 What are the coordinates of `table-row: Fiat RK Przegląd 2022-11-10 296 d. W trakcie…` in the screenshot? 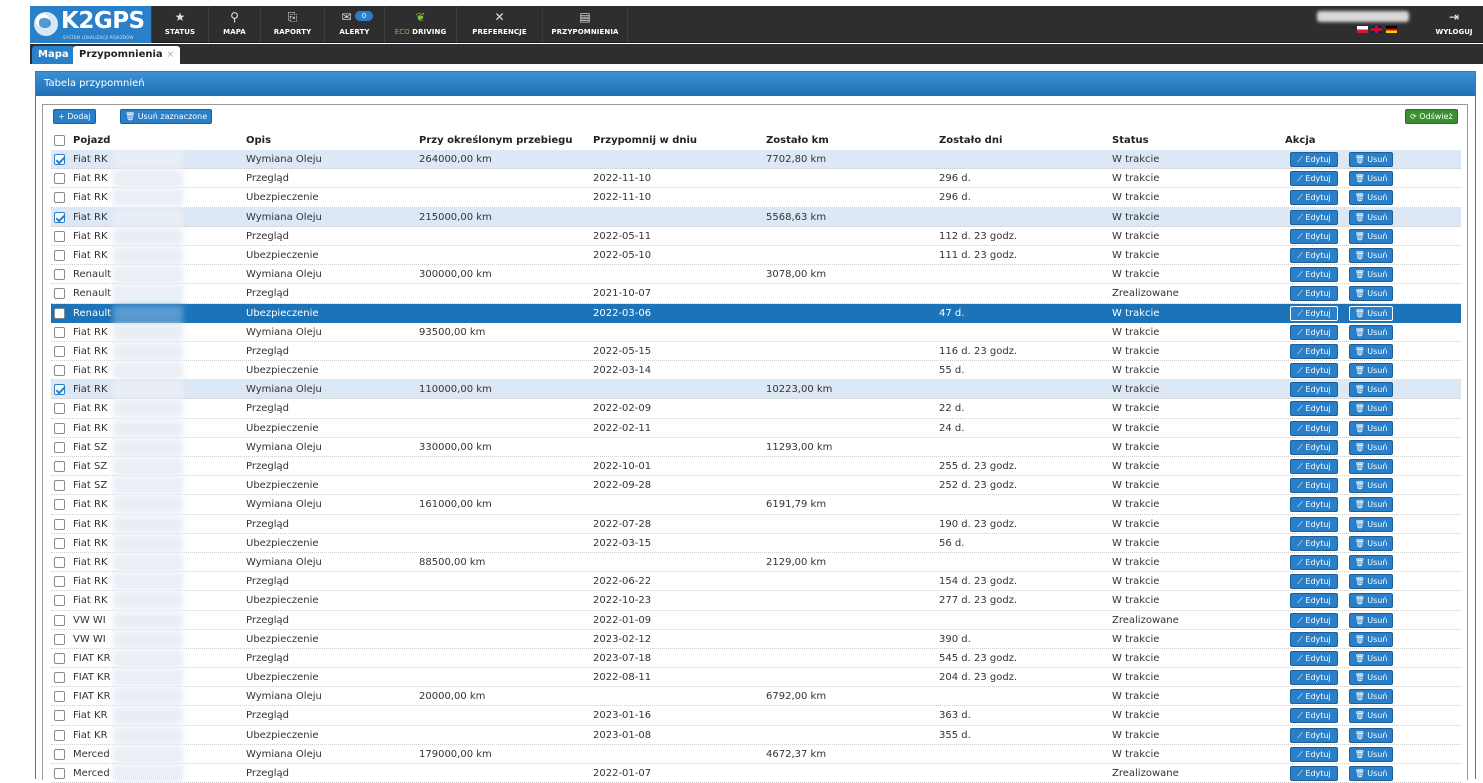 It's located at (756, 179).